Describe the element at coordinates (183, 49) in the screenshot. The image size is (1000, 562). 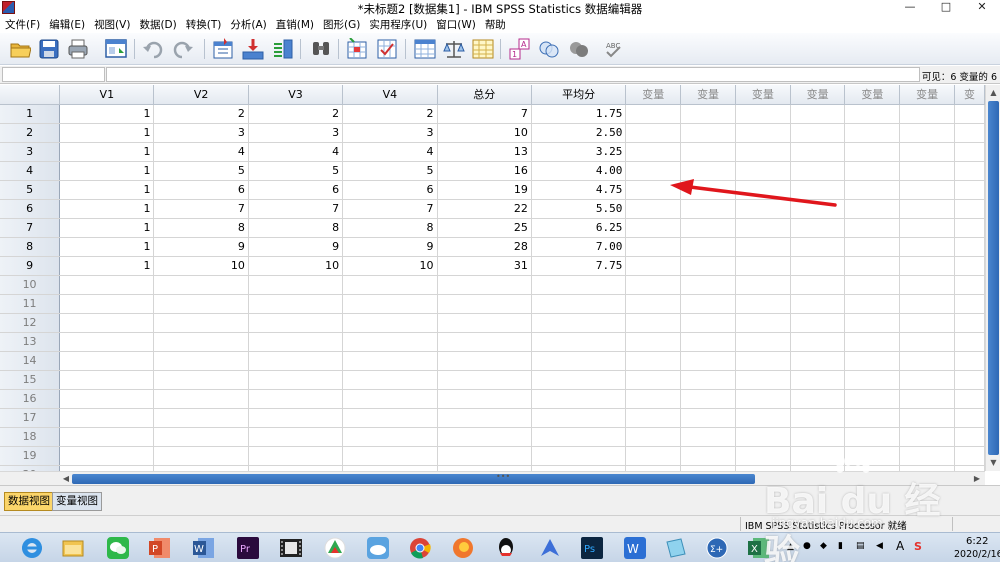
I see `redo-icon` at that location.